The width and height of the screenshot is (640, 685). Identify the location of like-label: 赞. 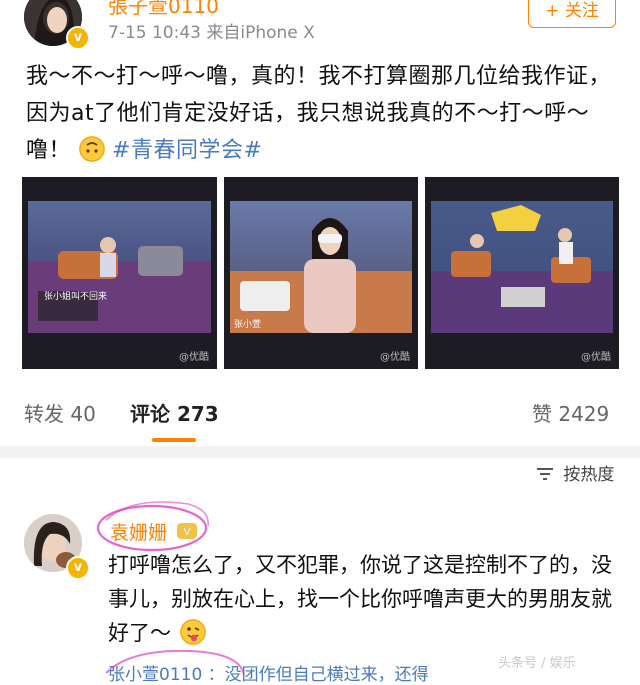
(542, 414).